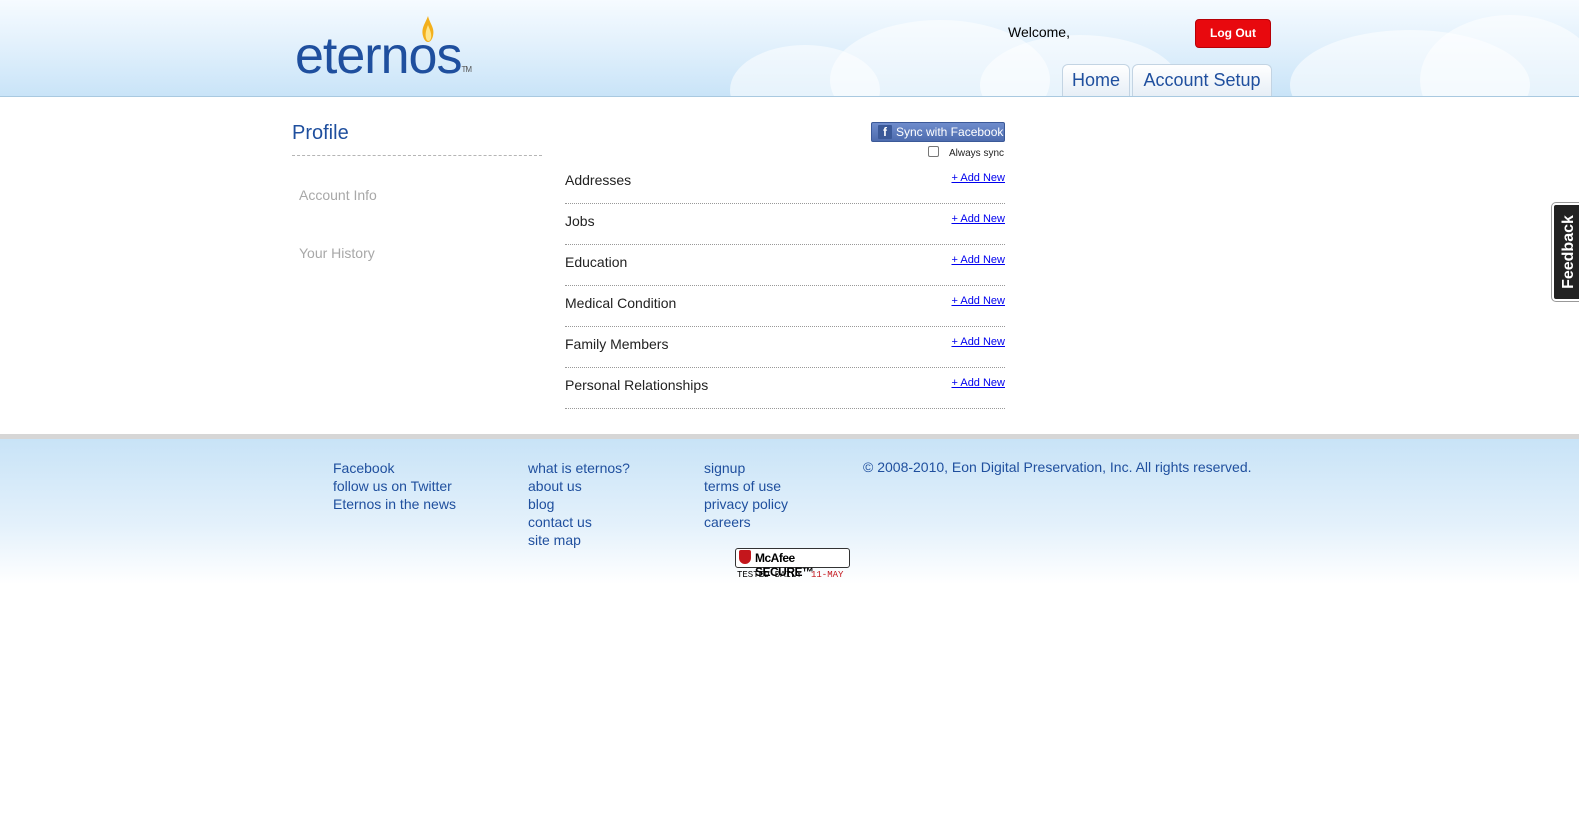 Image resolution: width=1579 pixels, height=814 pixels. What do you see at coordinates (1233, 33) in the screenshot?
I see `logout-button: Log Out` at bounding box center [1233, 33].